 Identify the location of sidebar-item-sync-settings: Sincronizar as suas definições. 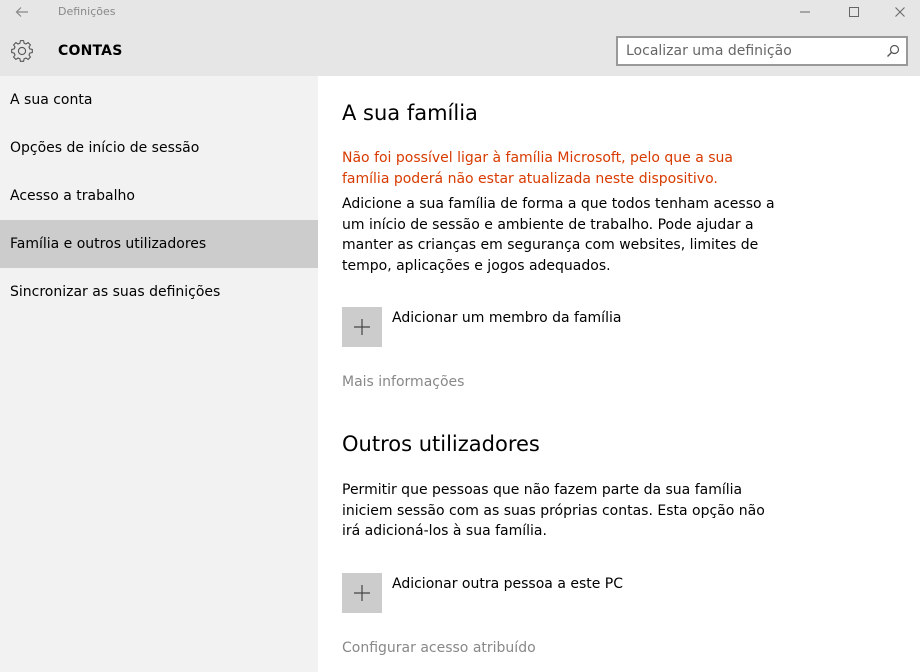
(159, 292).